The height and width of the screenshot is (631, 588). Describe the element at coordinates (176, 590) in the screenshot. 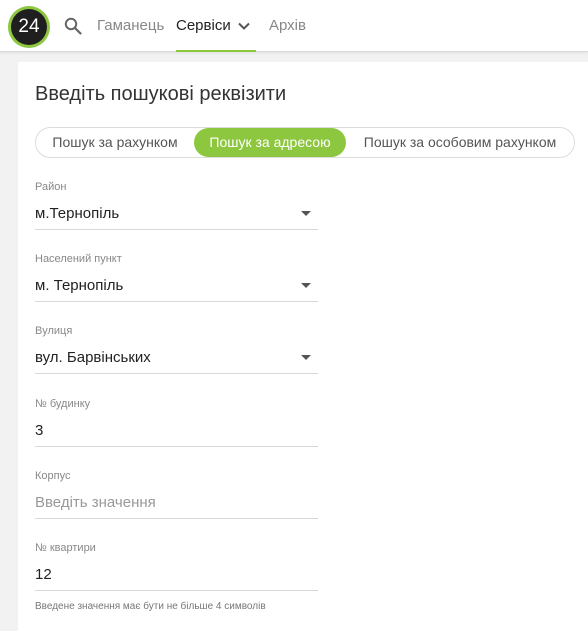

I see `apartment-underline` at that location.